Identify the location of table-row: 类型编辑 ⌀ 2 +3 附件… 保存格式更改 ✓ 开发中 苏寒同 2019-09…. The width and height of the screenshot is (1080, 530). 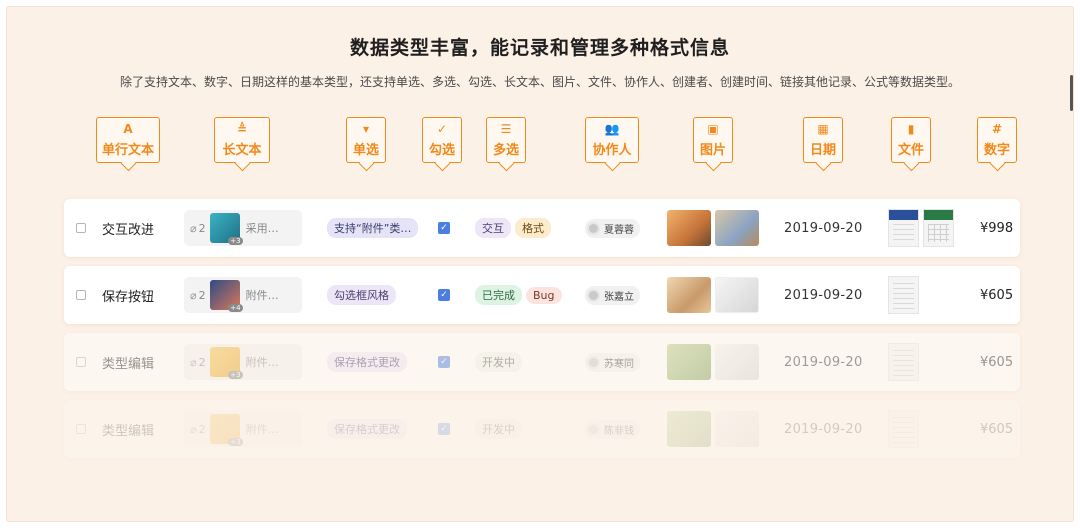
(542, 362).